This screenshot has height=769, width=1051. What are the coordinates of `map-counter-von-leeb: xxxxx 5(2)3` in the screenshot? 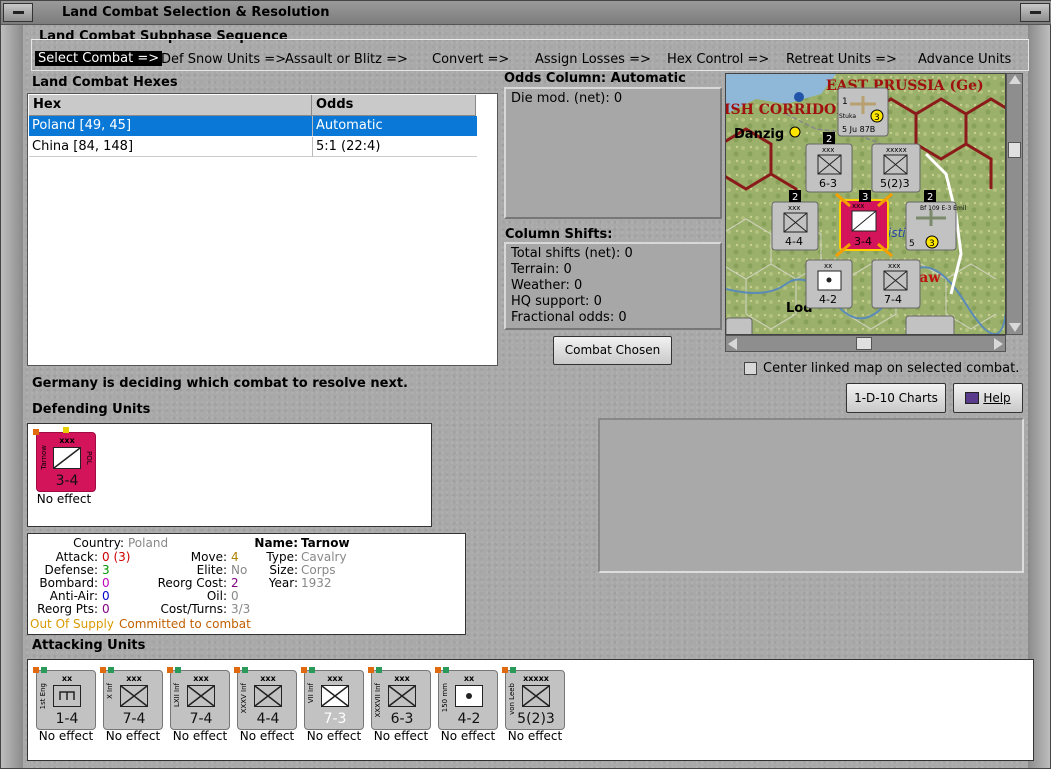 It's located at (896, 168).